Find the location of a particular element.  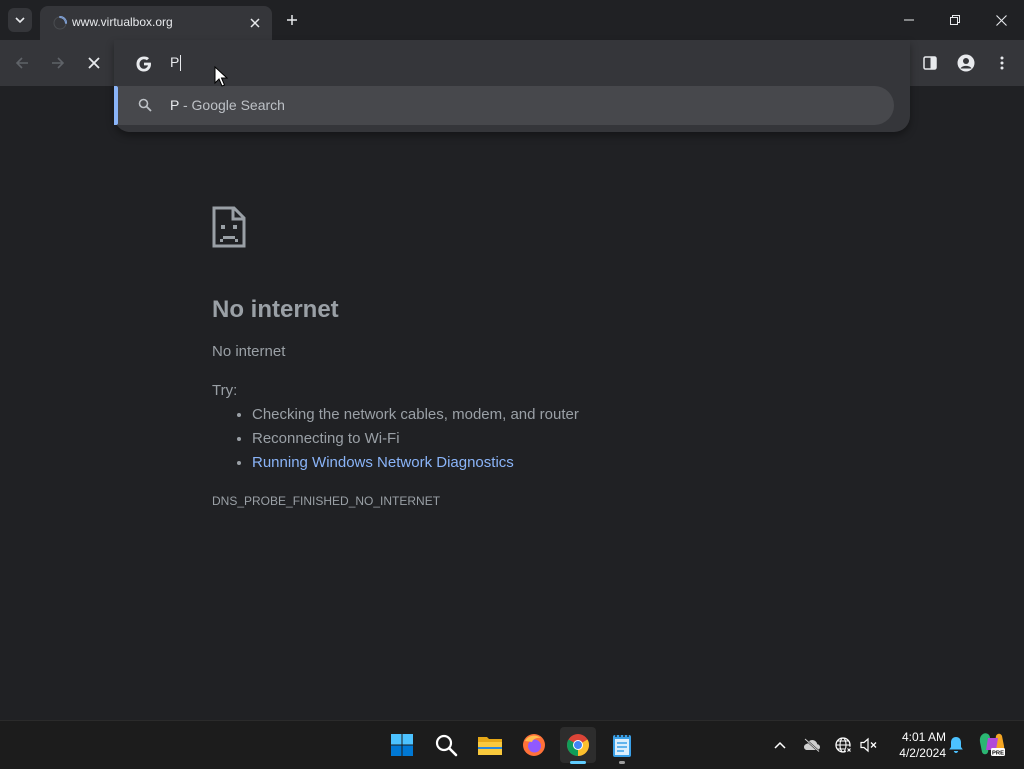

tab-search-button is located at coordinates (20, 20).